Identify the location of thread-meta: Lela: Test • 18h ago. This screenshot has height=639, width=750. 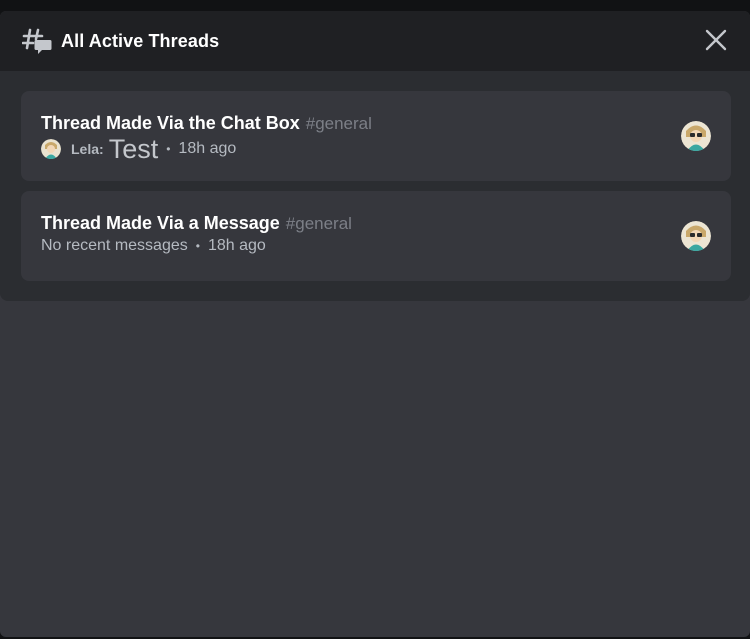
(139, 149).